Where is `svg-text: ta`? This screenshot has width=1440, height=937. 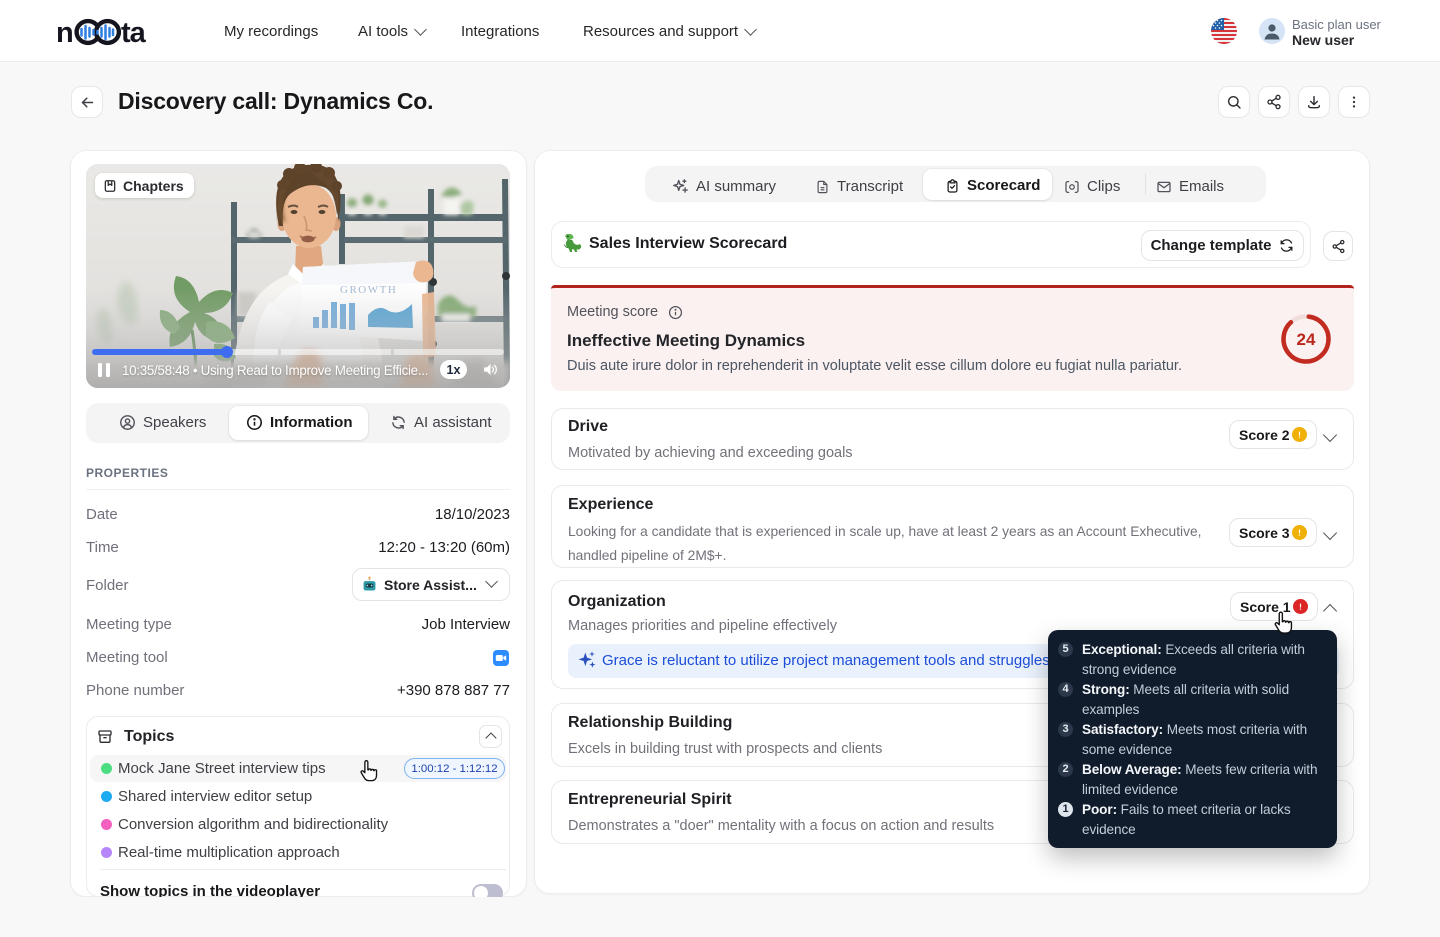
svg-text: ta is located at coordinates (134, 32).